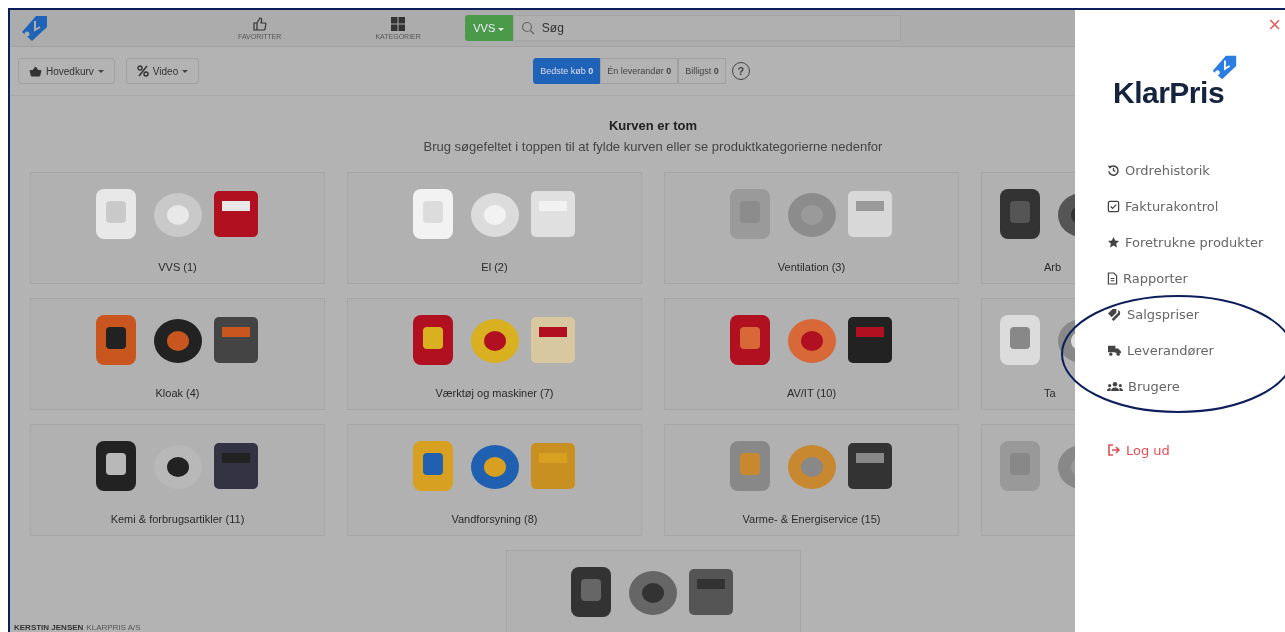 This screenshot has height=632, width=1285. Describe the element at coordinates (653, 591) in the screenshot. I see `category-card` at that location.